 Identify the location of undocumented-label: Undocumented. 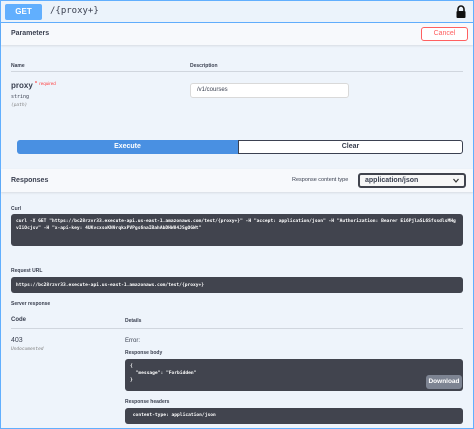
(27, 349).